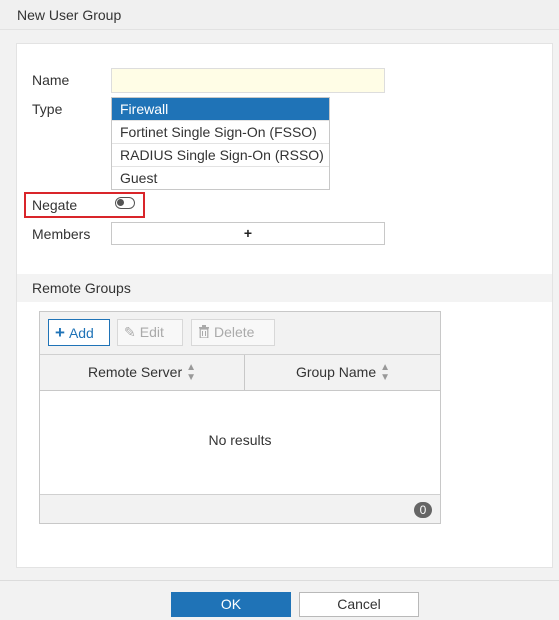 This screenshot has height=620, width=559. I want to click on dialog-title: New User Group, so click(69, 15).